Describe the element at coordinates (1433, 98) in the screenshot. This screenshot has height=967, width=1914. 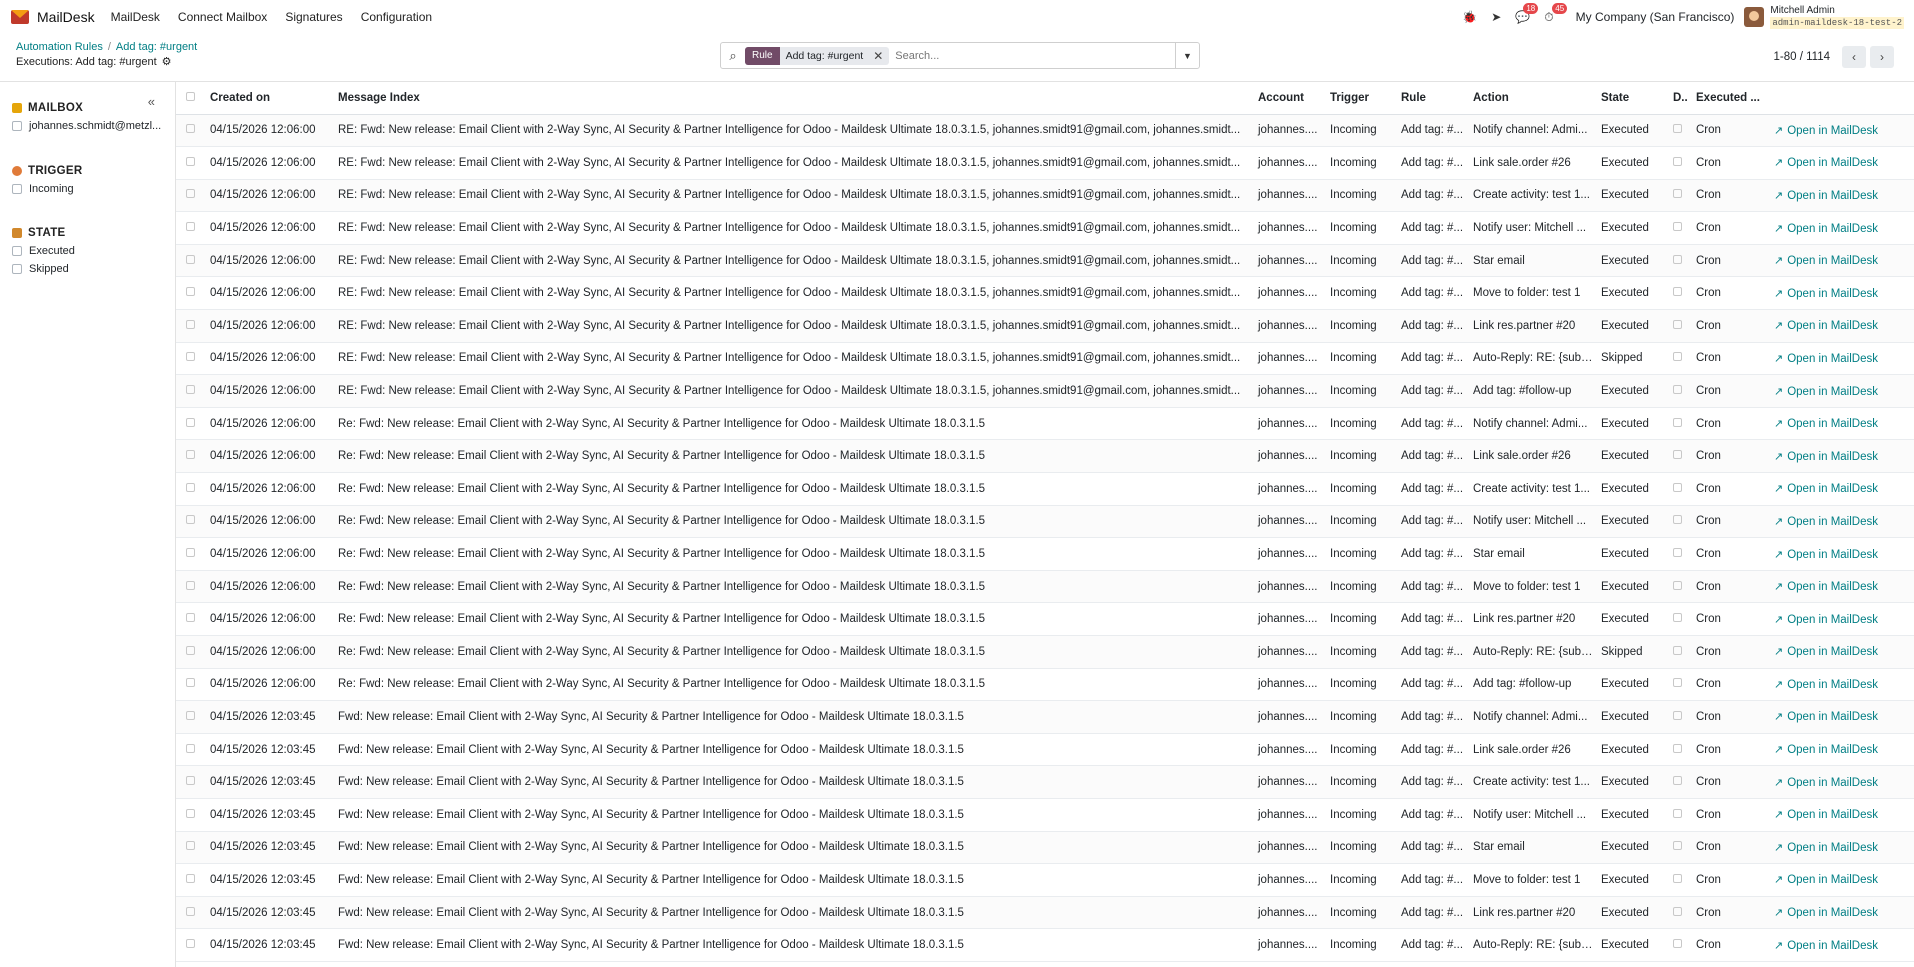
I see `column-rule: Rule` at that location.